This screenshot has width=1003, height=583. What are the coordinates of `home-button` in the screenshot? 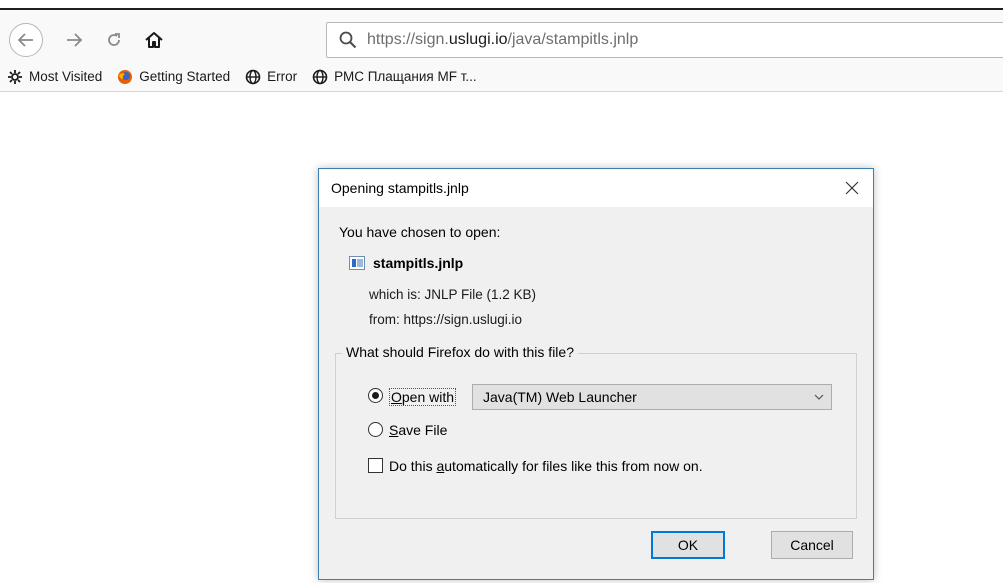 It's located at (154, 40).